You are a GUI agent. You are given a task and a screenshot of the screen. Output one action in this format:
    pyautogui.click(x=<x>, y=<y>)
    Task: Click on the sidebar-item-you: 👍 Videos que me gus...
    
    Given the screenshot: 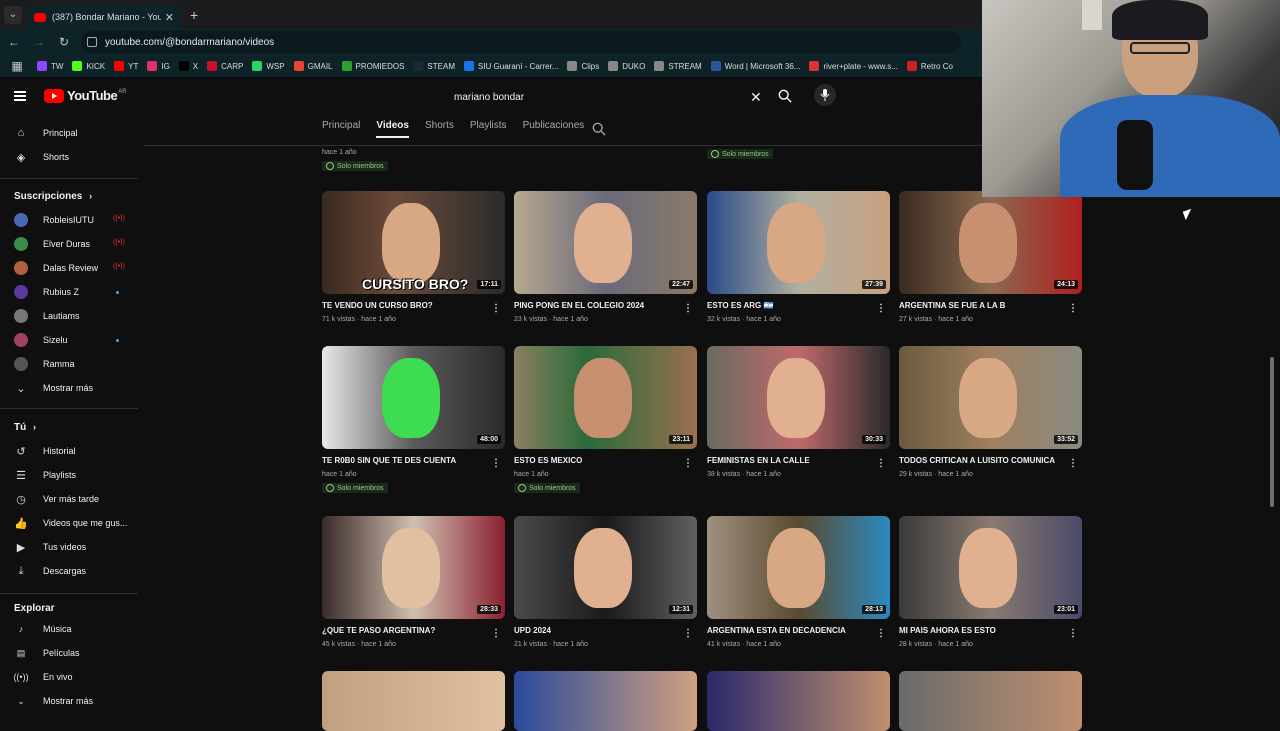 What is the action you would take?
    pyautogui.click(x=70, y=523)
    